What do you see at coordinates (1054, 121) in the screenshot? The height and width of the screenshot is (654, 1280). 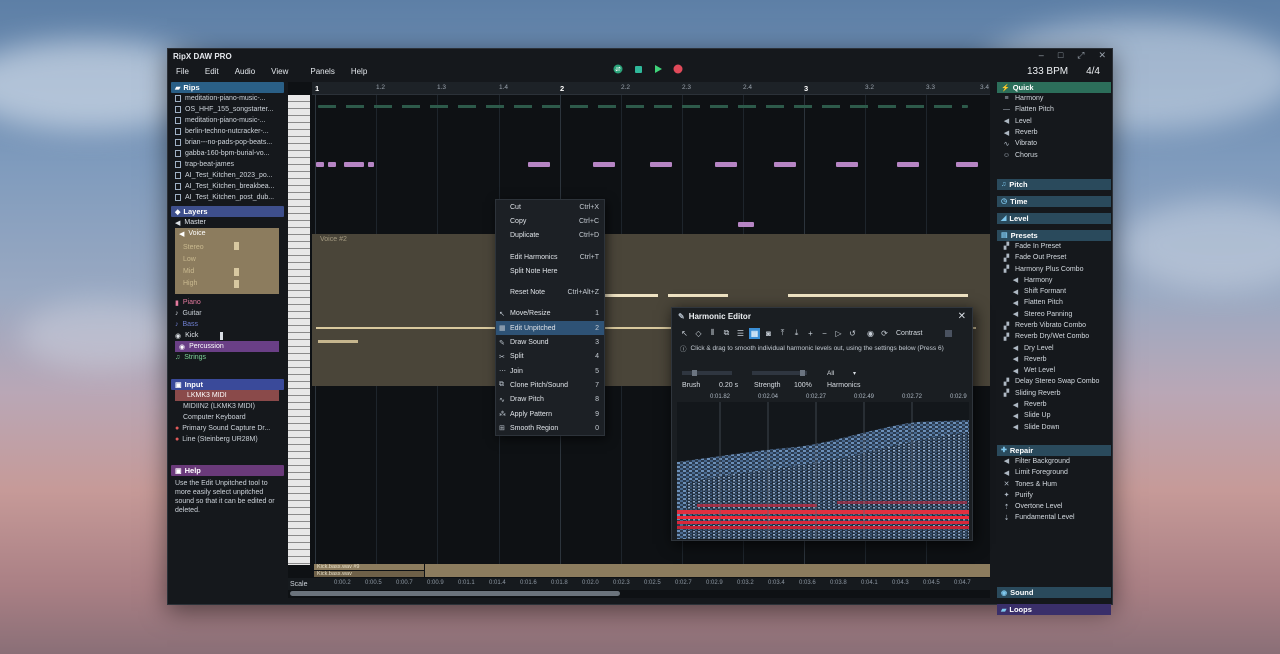 I see `quick-level: ◀ Level` at bounding box center [1054, 121].